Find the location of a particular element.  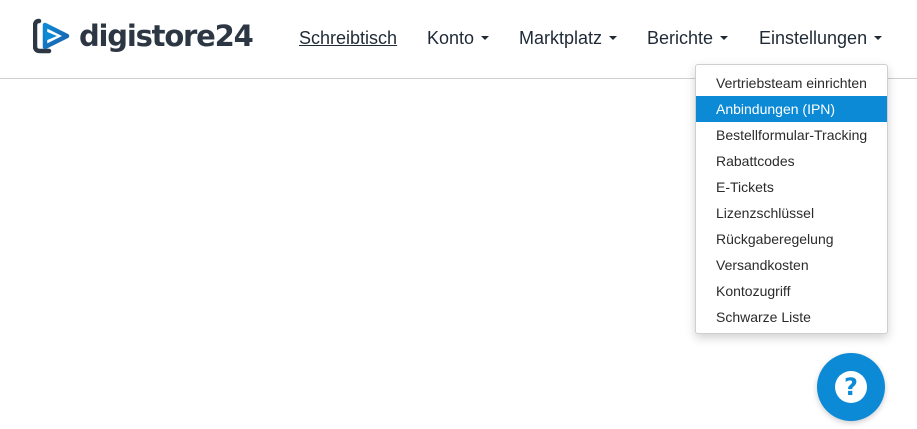

nav-einstellungen: Einstellungen is located at coordinates (821, 38).